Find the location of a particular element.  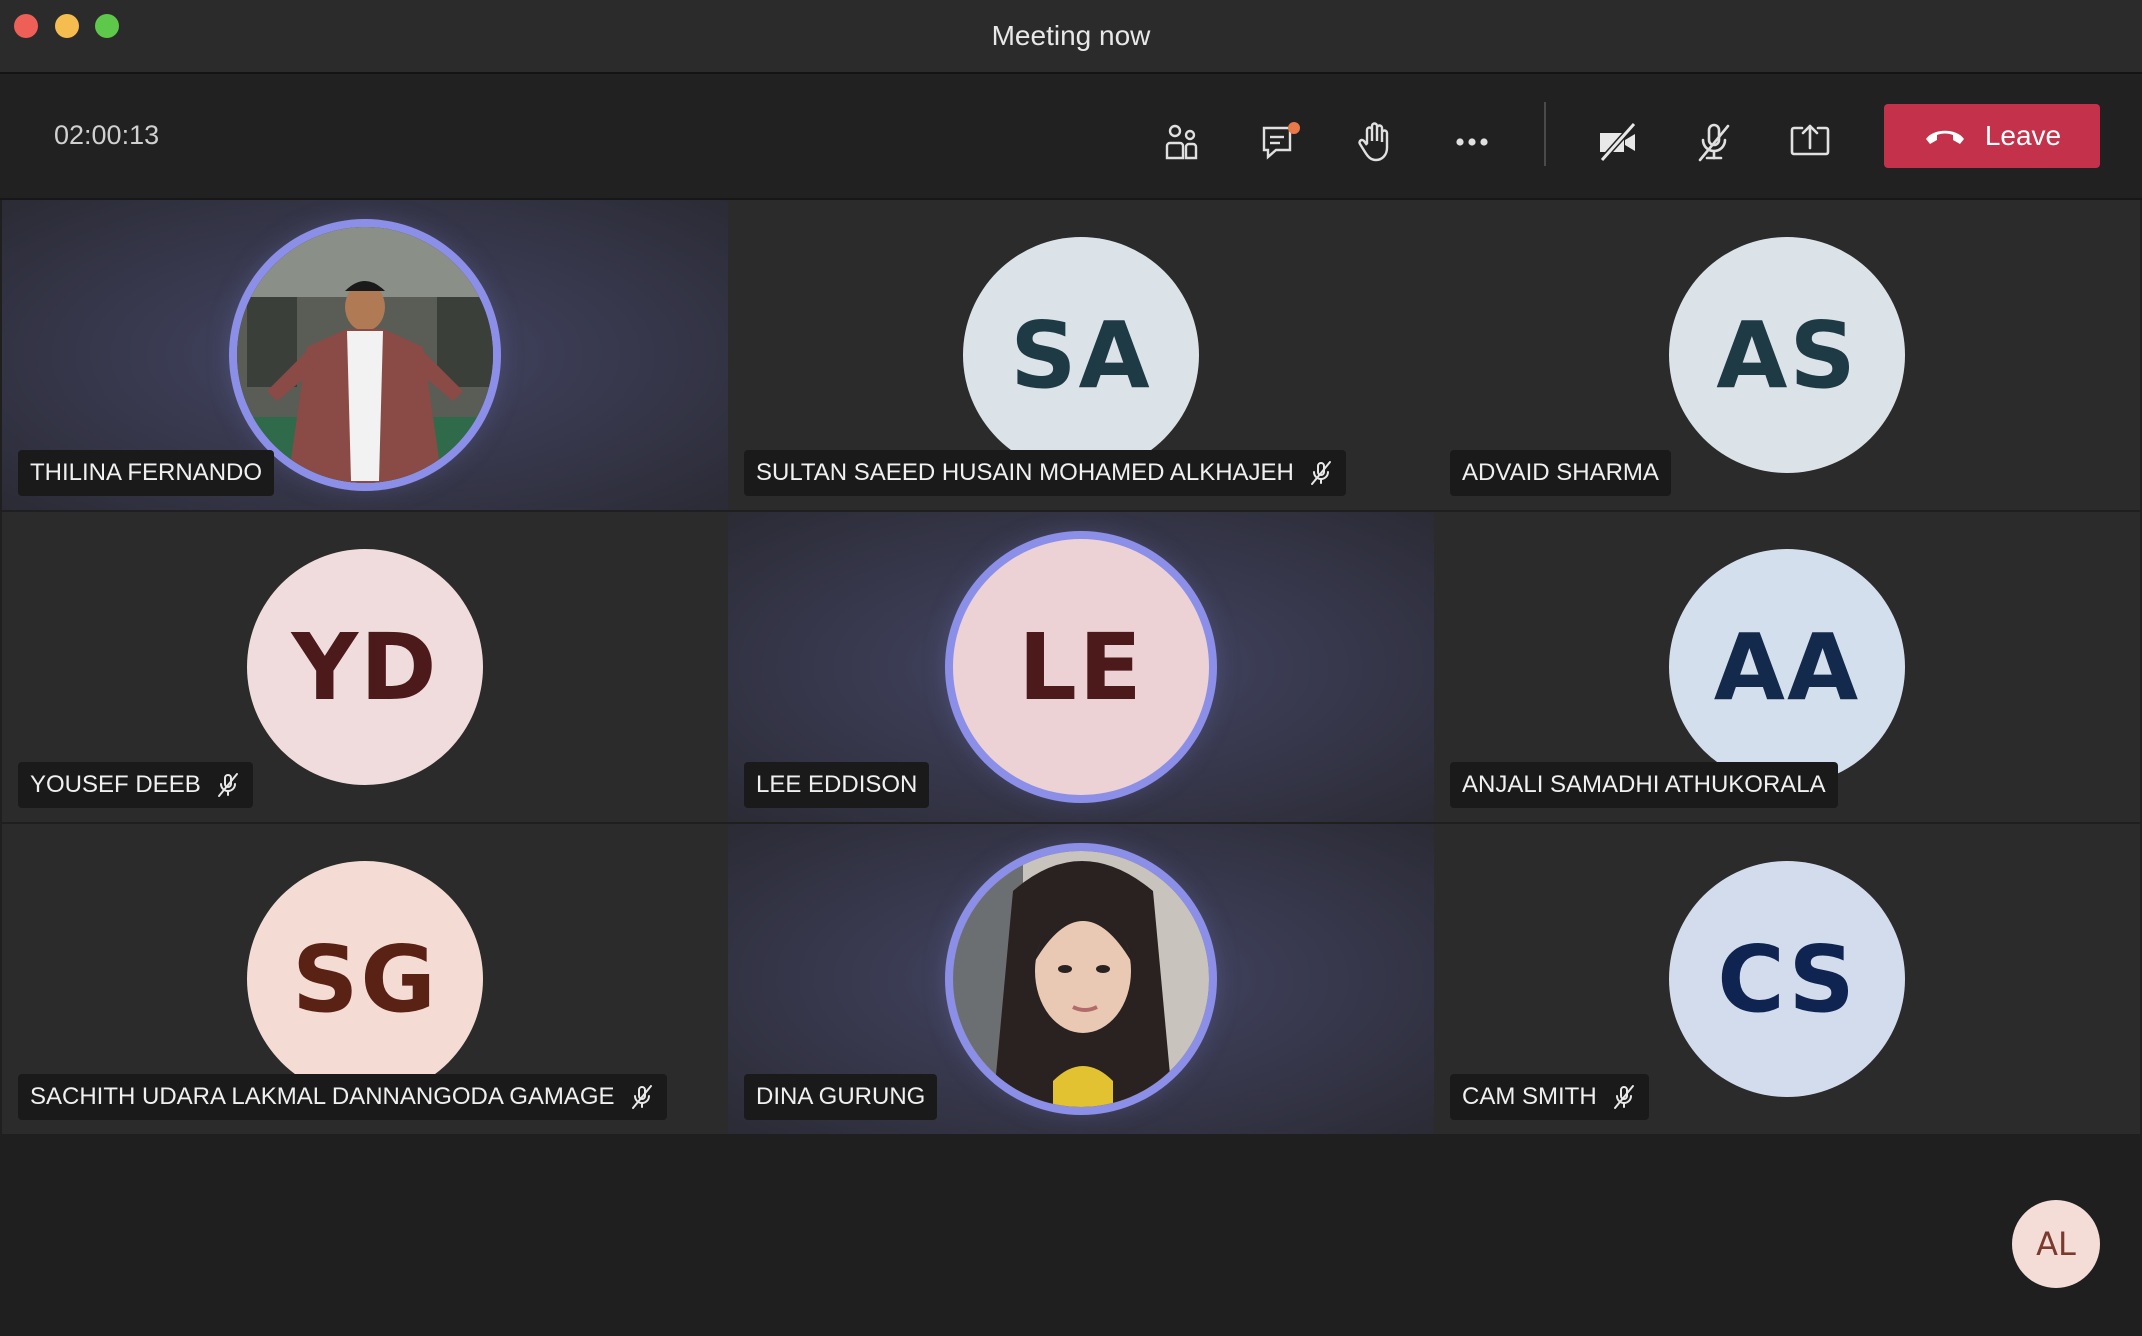

participant-name-tag: DINA GURUNG is located at coordinates (841, 1097).